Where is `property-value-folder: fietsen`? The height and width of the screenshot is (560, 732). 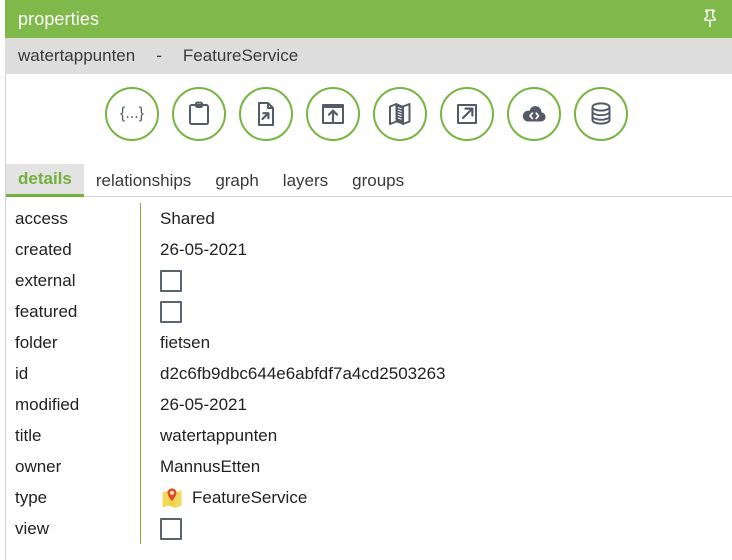
property-value-folder: fietsen is located at coordinates (185, 342).